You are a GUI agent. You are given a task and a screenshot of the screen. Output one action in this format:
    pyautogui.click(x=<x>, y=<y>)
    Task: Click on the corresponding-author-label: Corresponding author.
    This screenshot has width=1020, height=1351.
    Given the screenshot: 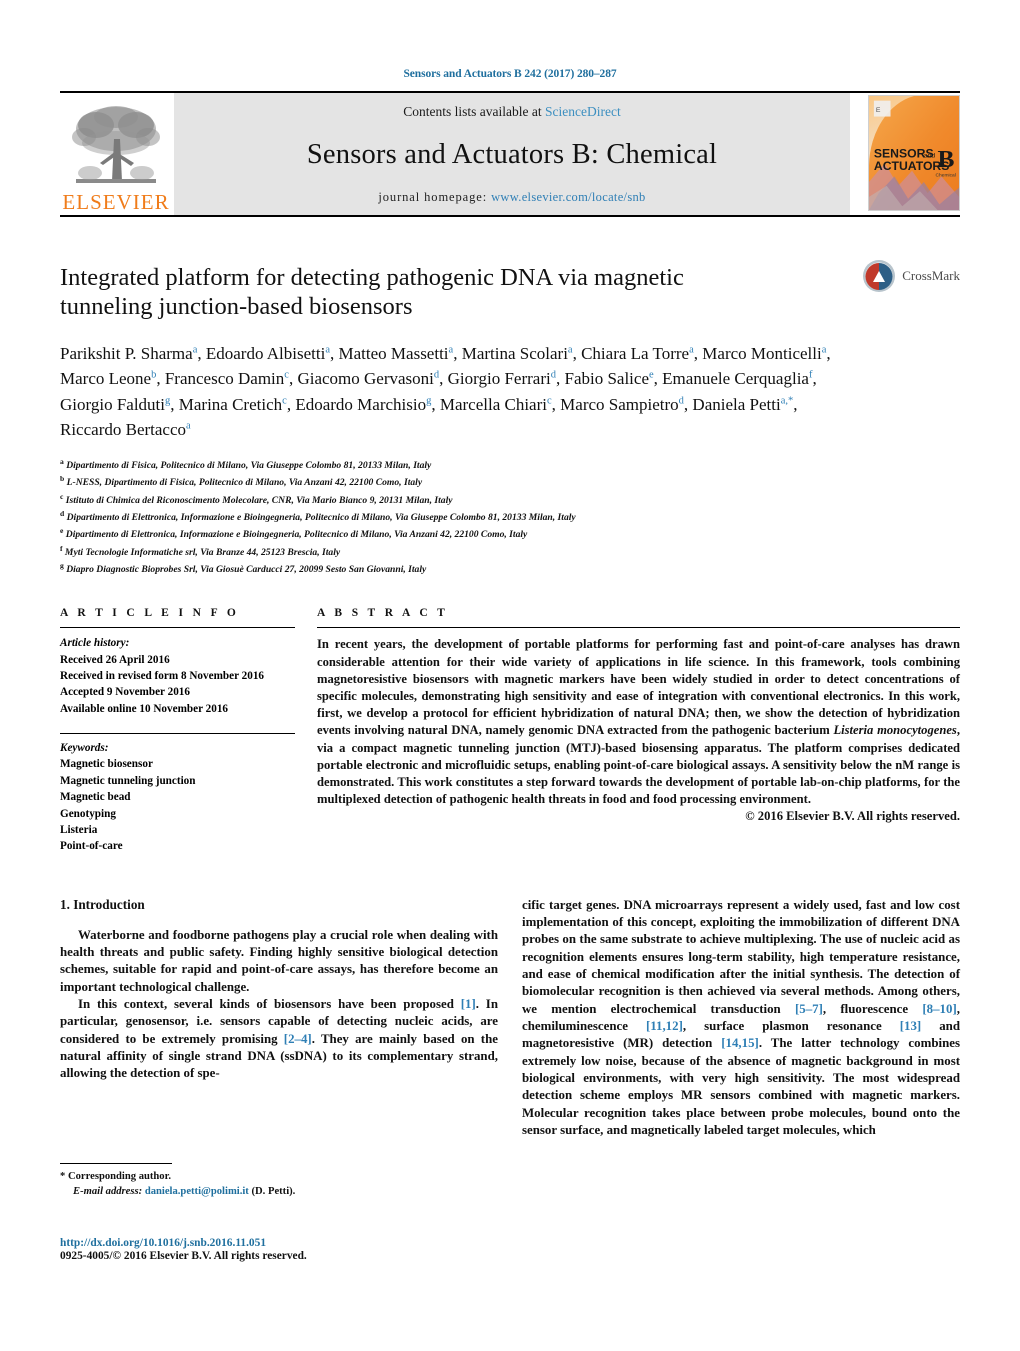 What is the action you would take?
    pyautogui.click(x=119, y=1176)
    